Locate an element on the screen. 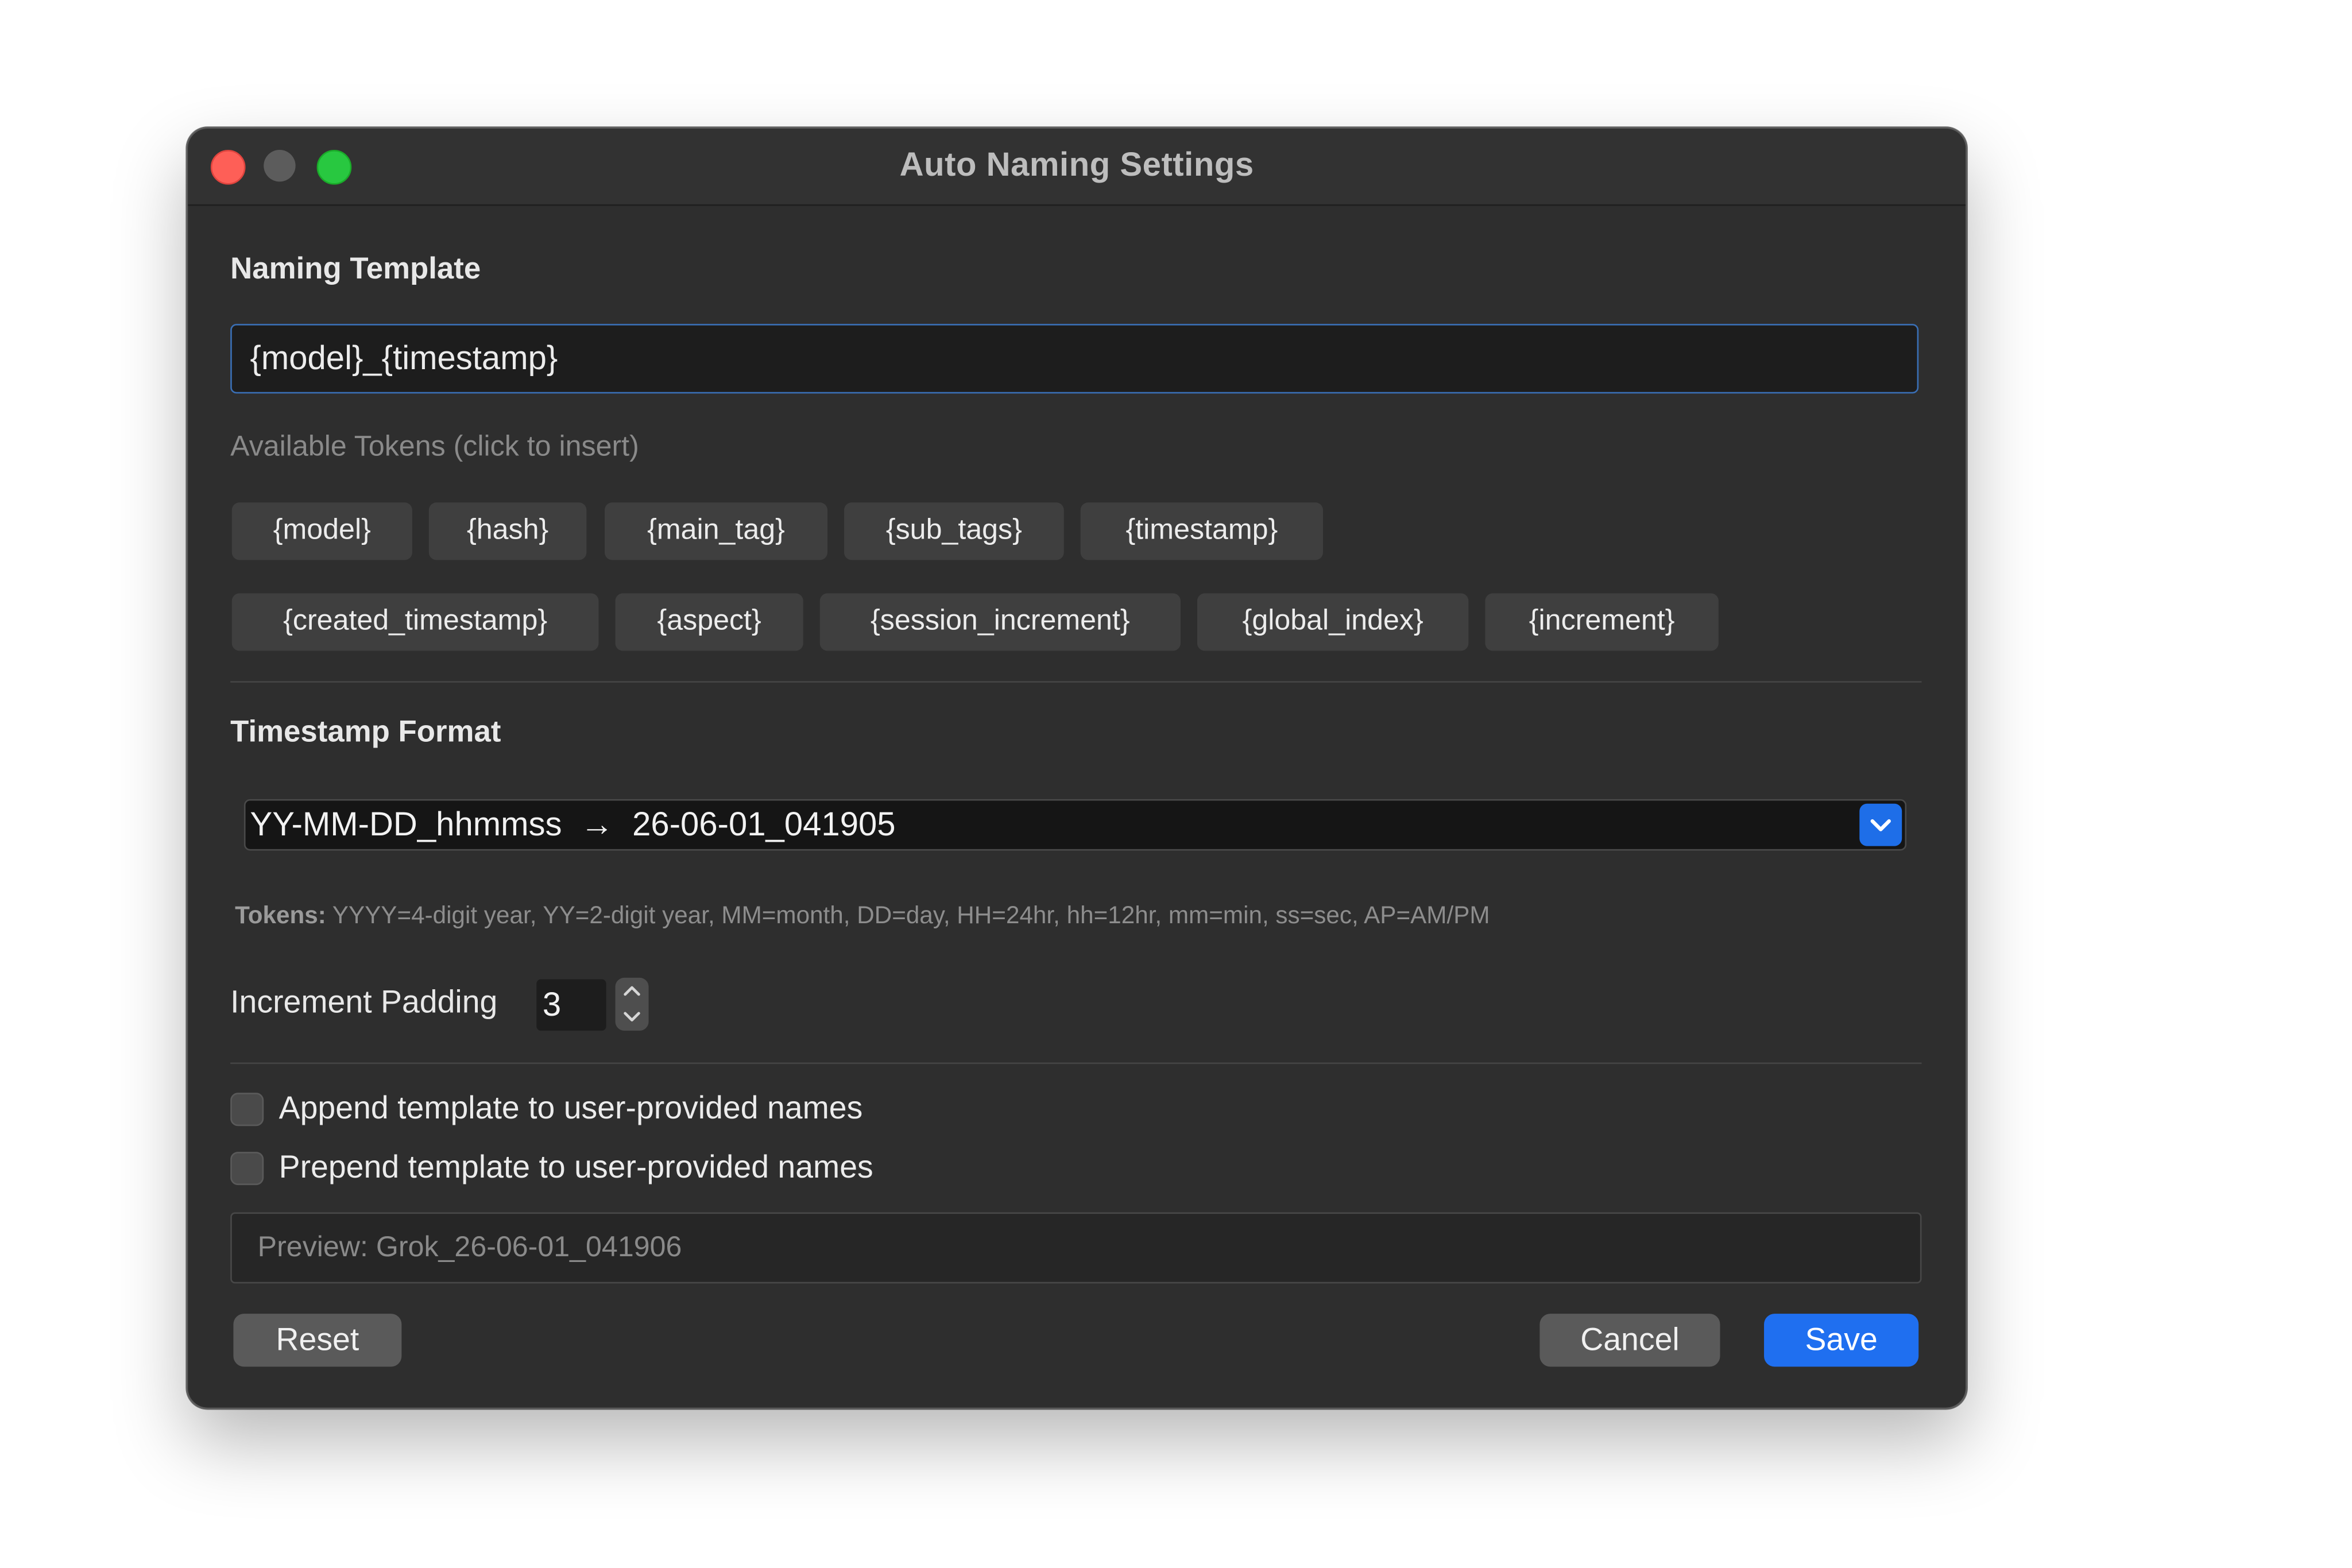 Image resolution: width=2352 pixels, height=1568 pixels. token-button-session-increment: {session_increment} is located at coordinates (1000, 622).